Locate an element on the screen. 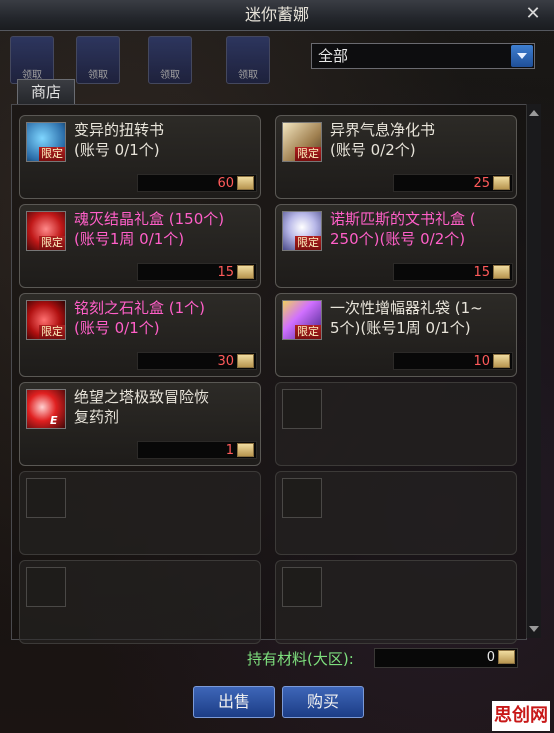 This screenshot has width=554, height=733. material-value: 0 is located at coordinates (490, 657).